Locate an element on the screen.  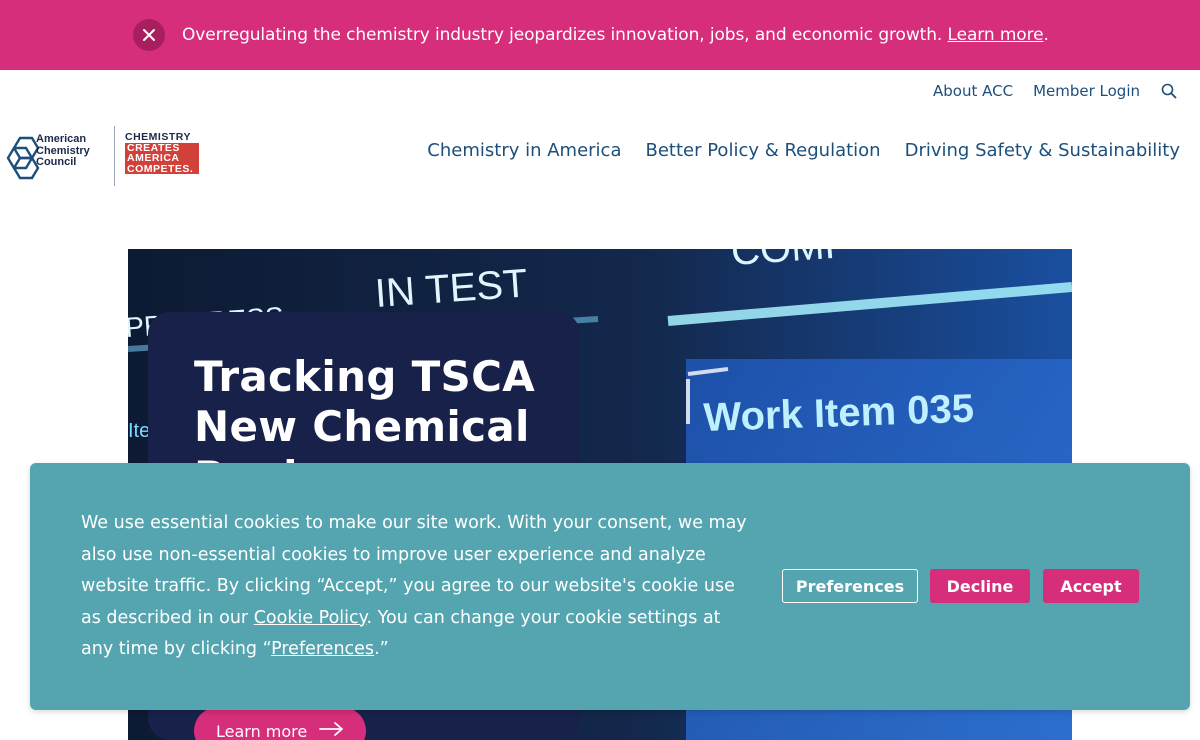
acc-line-3: Council is located at coordinates (56, 162).